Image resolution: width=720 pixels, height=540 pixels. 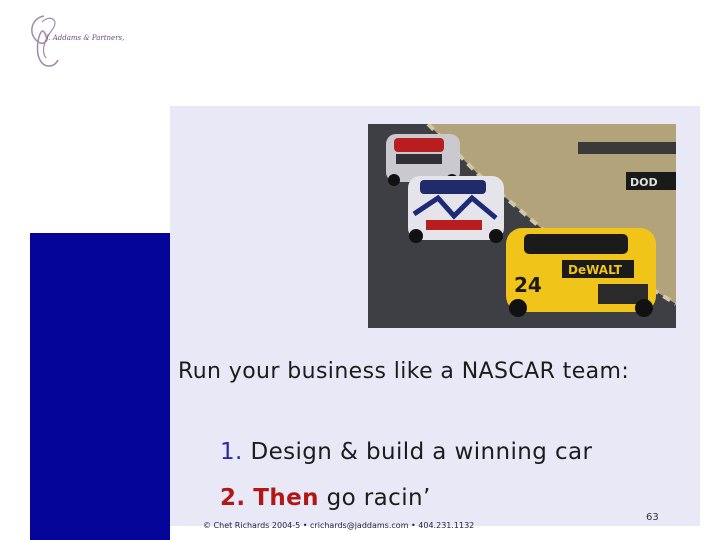 I want to click on list-item-2: 2. Then go racin’, so click(x=325, y=498).